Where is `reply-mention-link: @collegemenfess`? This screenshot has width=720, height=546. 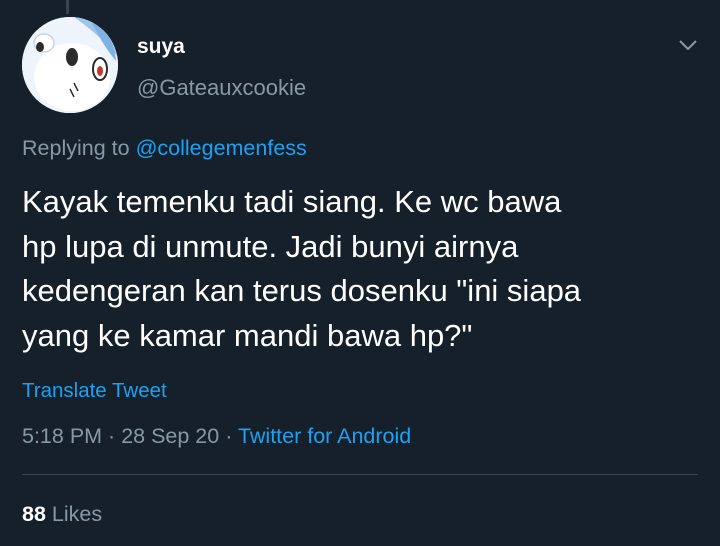 reply-mention-link: @collegemenfess is located at coordinates (221, 148).